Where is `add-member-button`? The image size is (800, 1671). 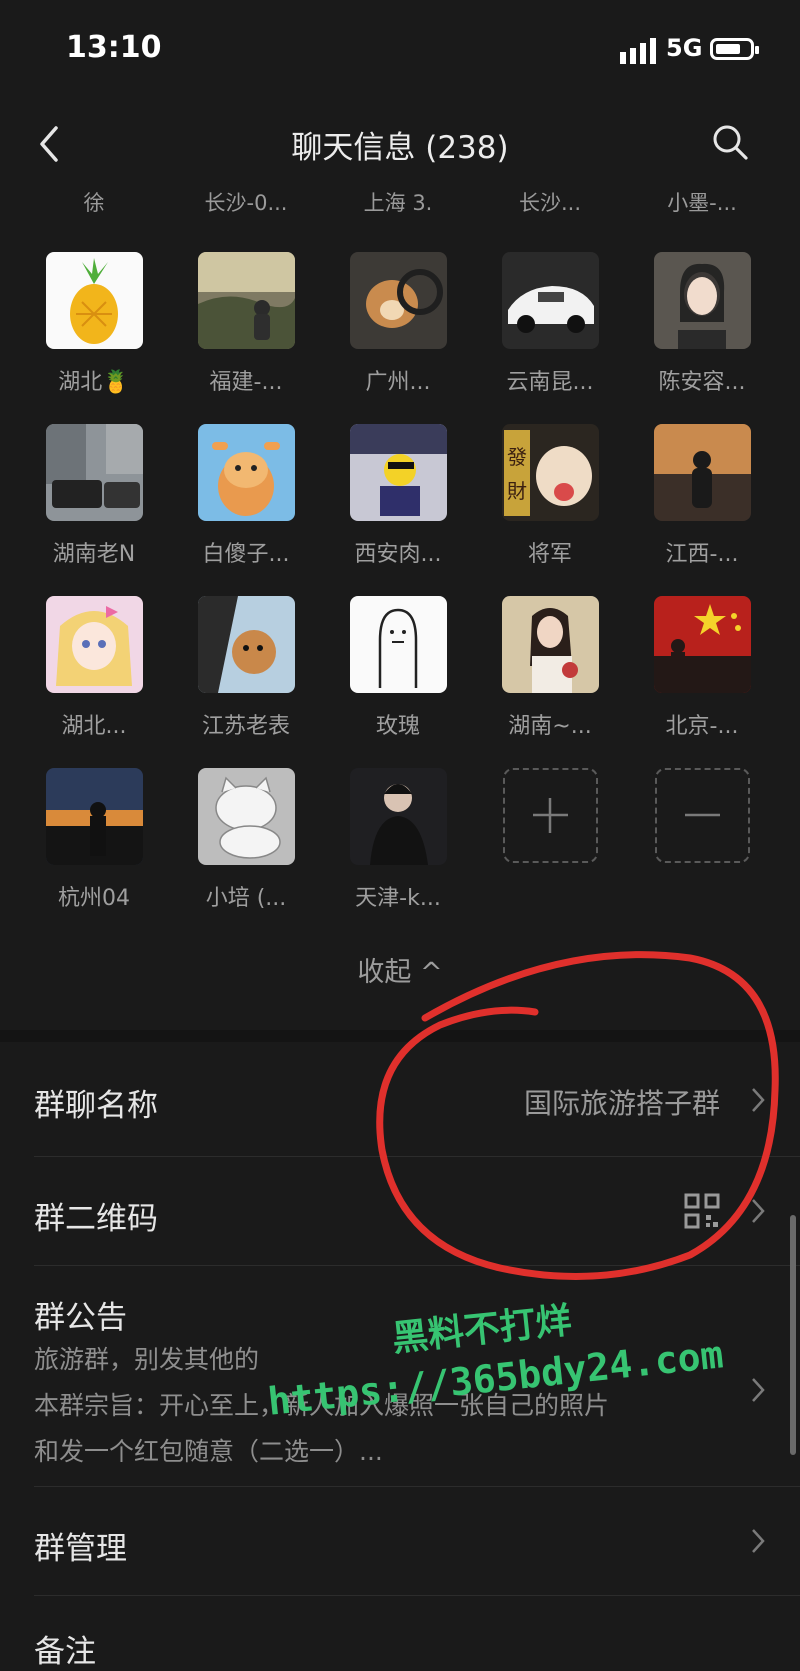
add-member-button is located at coordinates (550, 815).